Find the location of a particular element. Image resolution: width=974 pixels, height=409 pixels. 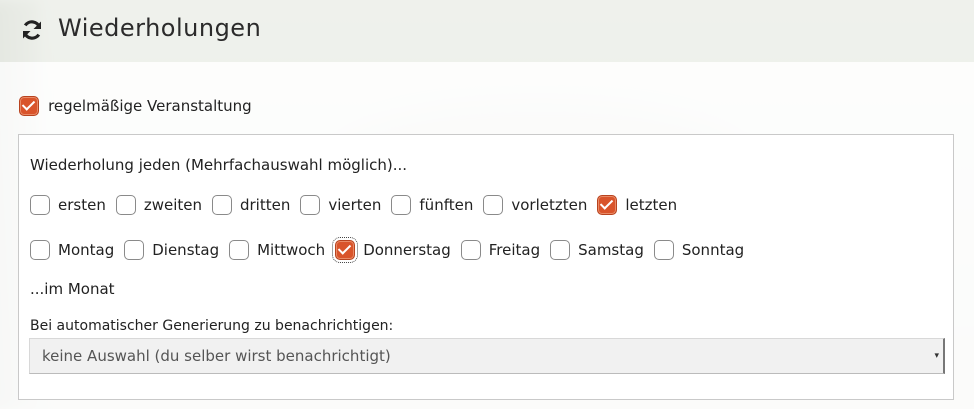

weekday-option-freitag: Freitag is located at coordinates (500, 250).